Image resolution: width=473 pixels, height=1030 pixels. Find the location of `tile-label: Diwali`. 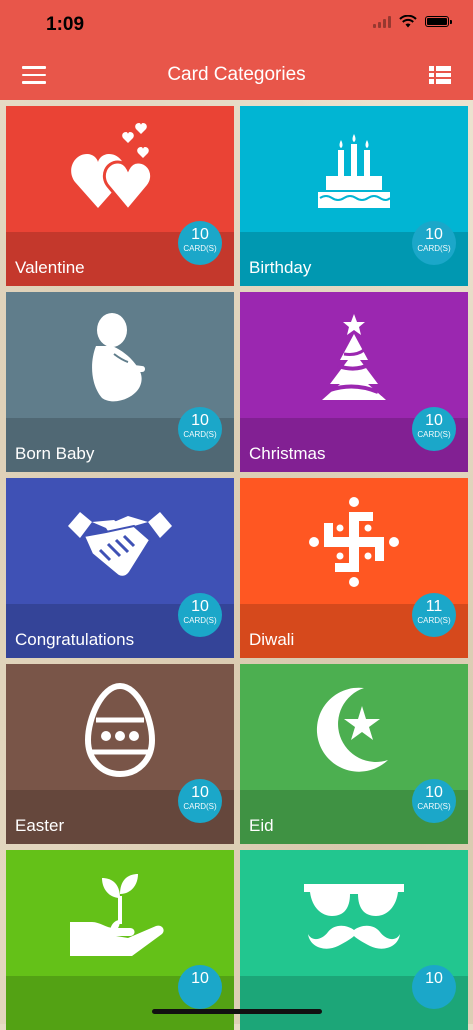

tile-label: Diwali is located at coordinates (272, 639).